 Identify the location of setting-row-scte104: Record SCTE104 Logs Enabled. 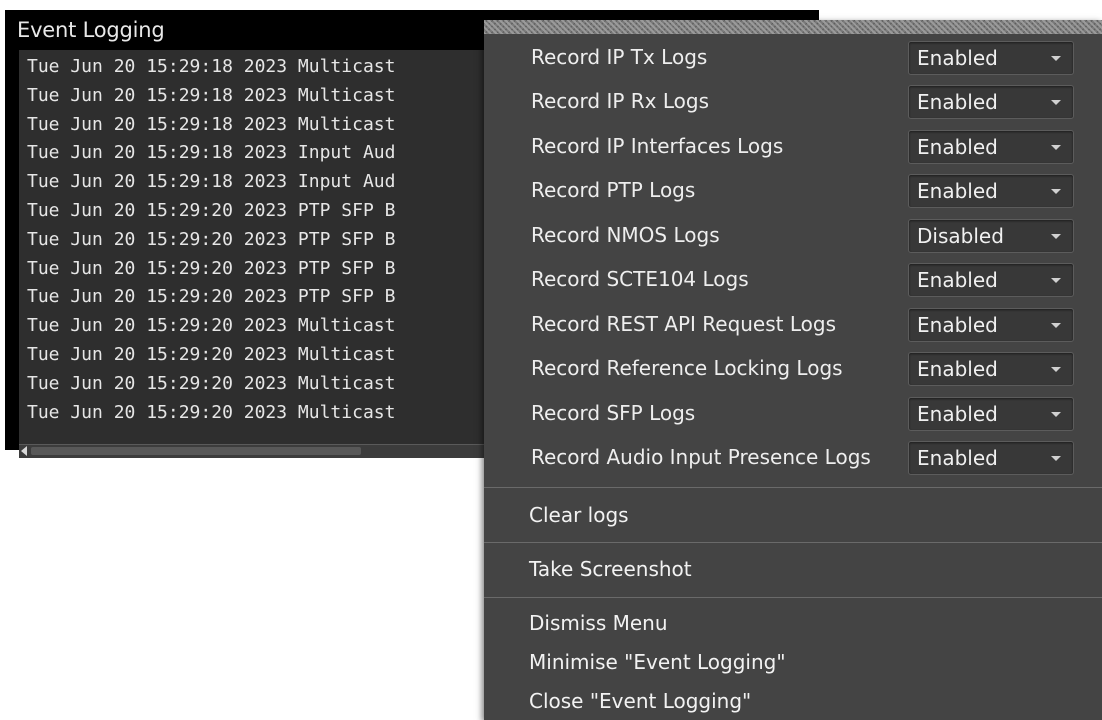
(793, 281).